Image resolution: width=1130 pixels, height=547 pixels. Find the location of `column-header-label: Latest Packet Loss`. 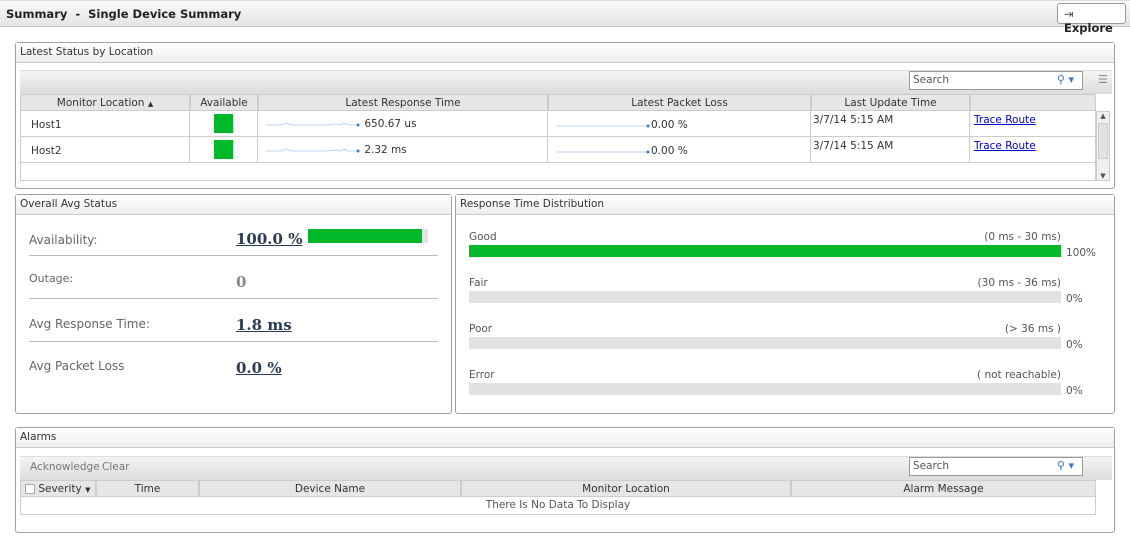

column-header-label: Latest Packet Loss is located at coordinates (679, 103).